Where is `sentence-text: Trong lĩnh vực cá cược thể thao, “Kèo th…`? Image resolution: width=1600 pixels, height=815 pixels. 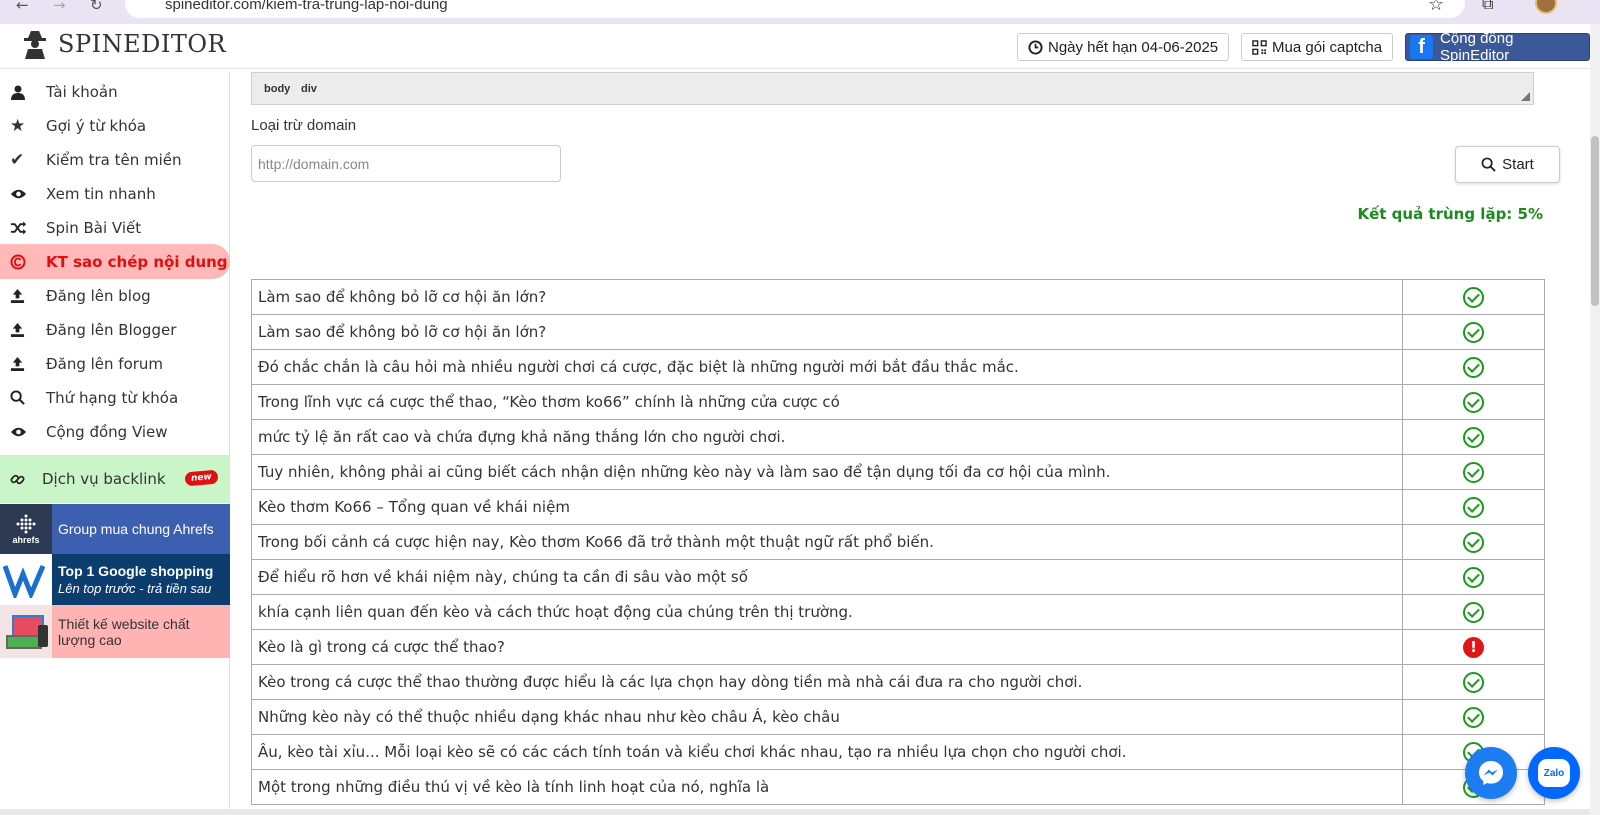
sentence-text: Trong lĩnh vực cá cược thể thao, “Kèo th… is located at coordinates (827, 402).